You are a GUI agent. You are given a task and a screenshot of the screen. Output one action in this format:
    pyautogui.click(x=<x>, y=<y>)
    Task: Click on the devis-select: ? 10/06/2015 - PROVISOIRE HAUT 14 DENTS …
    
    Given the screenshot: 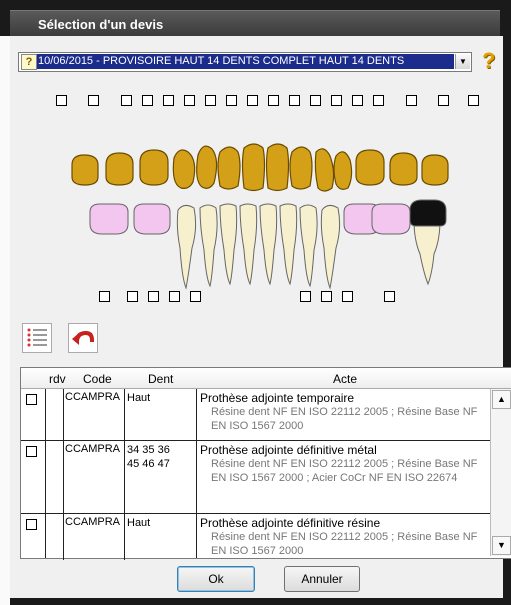 What is the action you would take?
    pyautogui.click(x=245, y=62)
    